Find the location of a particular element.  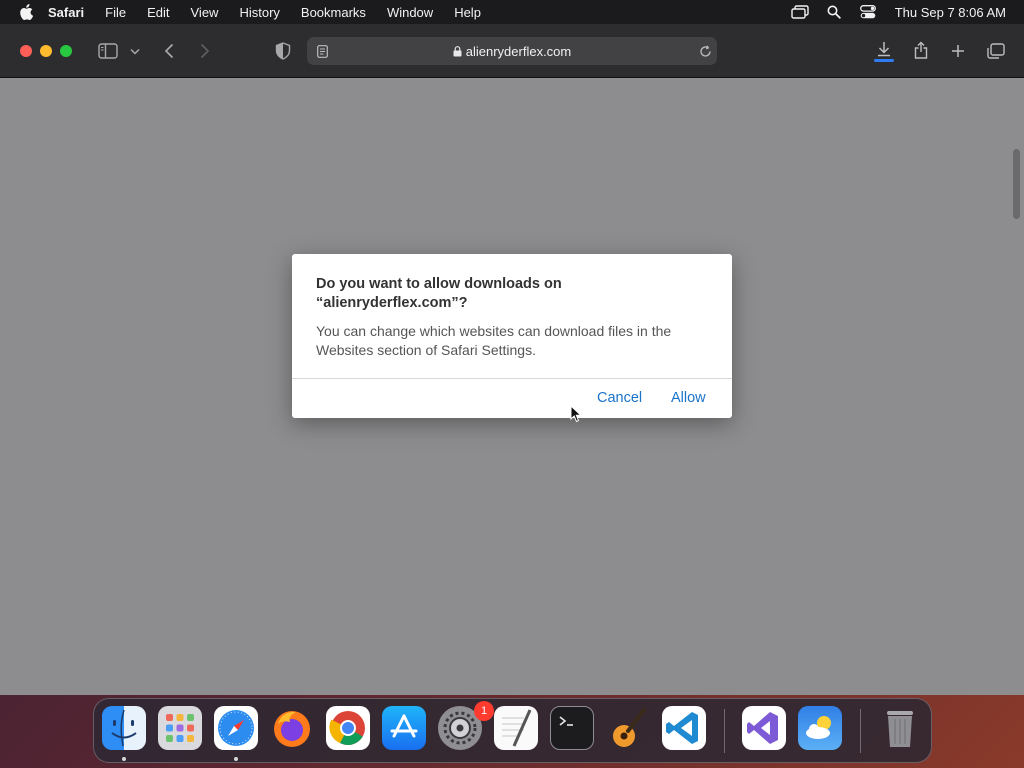

download-progress-bar is located at coordinates (884, 60).